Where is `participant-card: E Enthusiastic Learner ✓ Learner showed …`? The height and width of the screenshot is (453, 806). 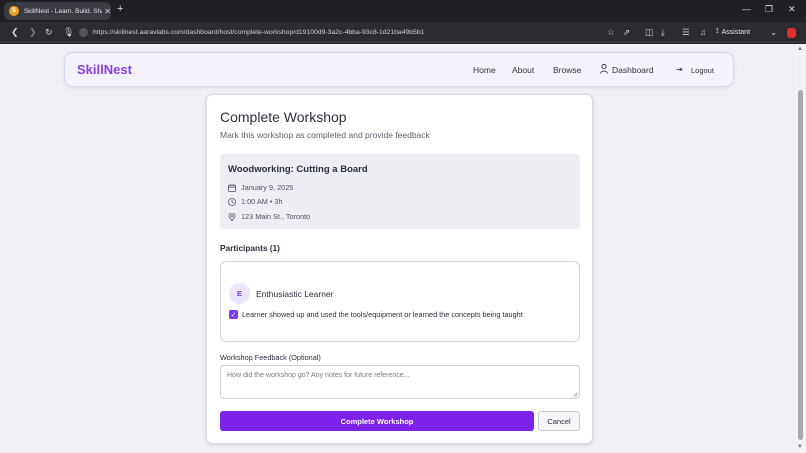
participant-card: E Enthusiastic Learner ✓ Learner showed … is located at coordinates (400, 301).